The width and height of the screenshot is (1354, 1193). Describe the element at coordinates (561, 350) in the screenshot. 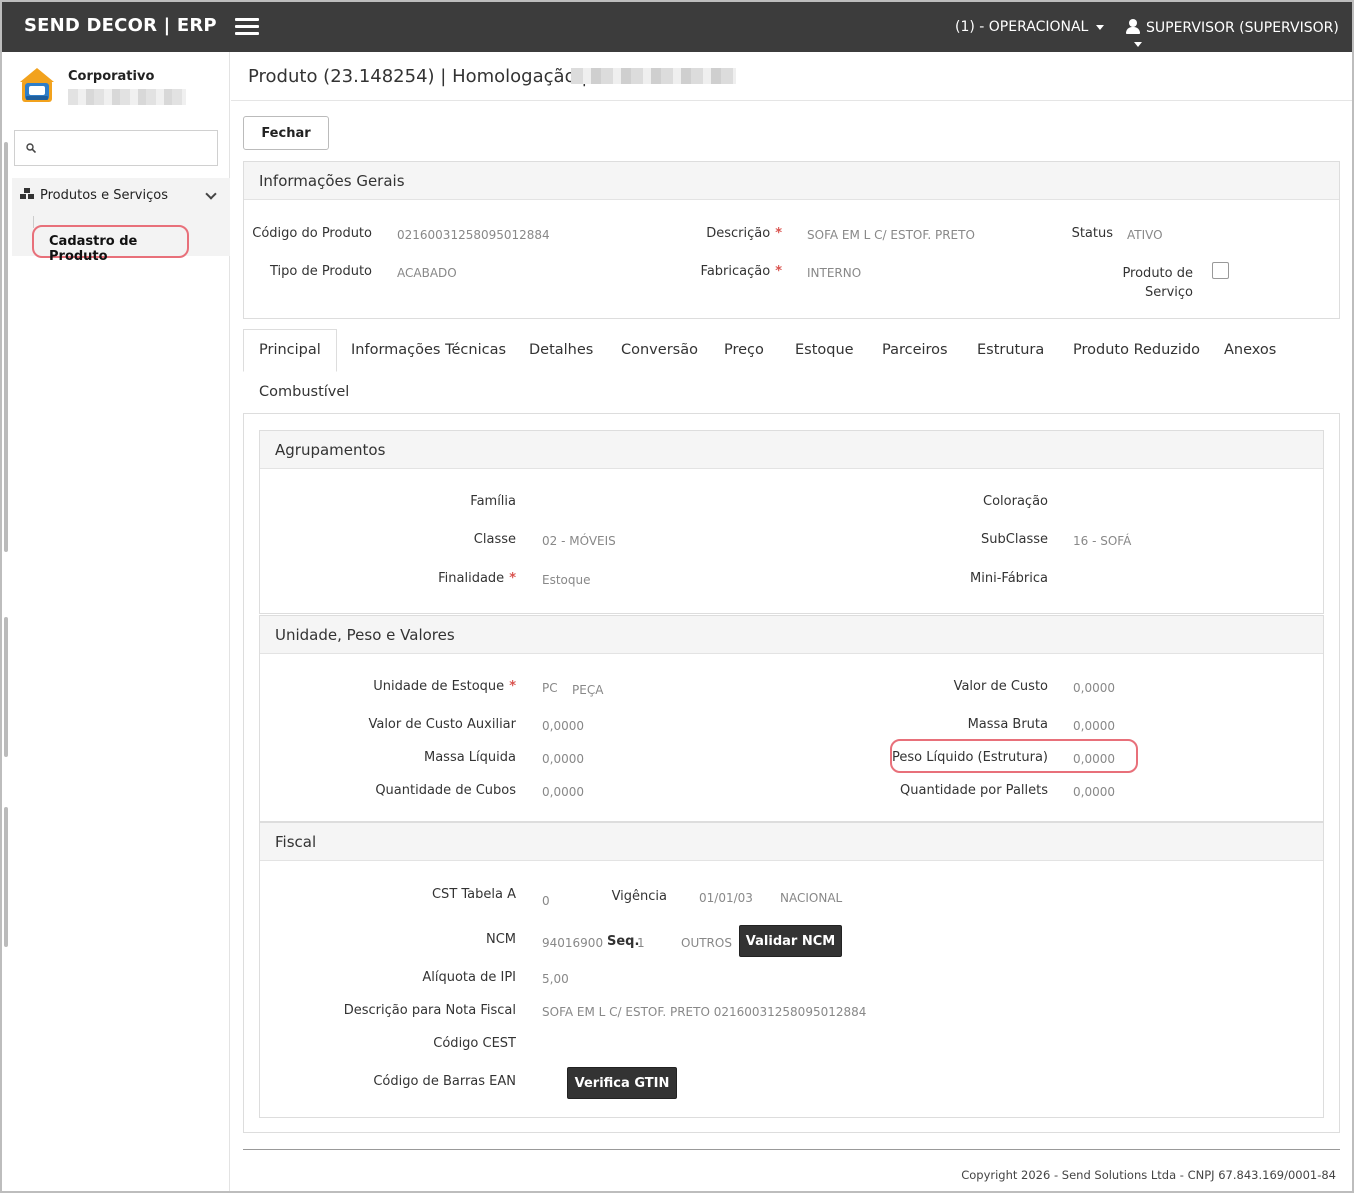

I see `tab-detalhes: Detalhes` at that location.